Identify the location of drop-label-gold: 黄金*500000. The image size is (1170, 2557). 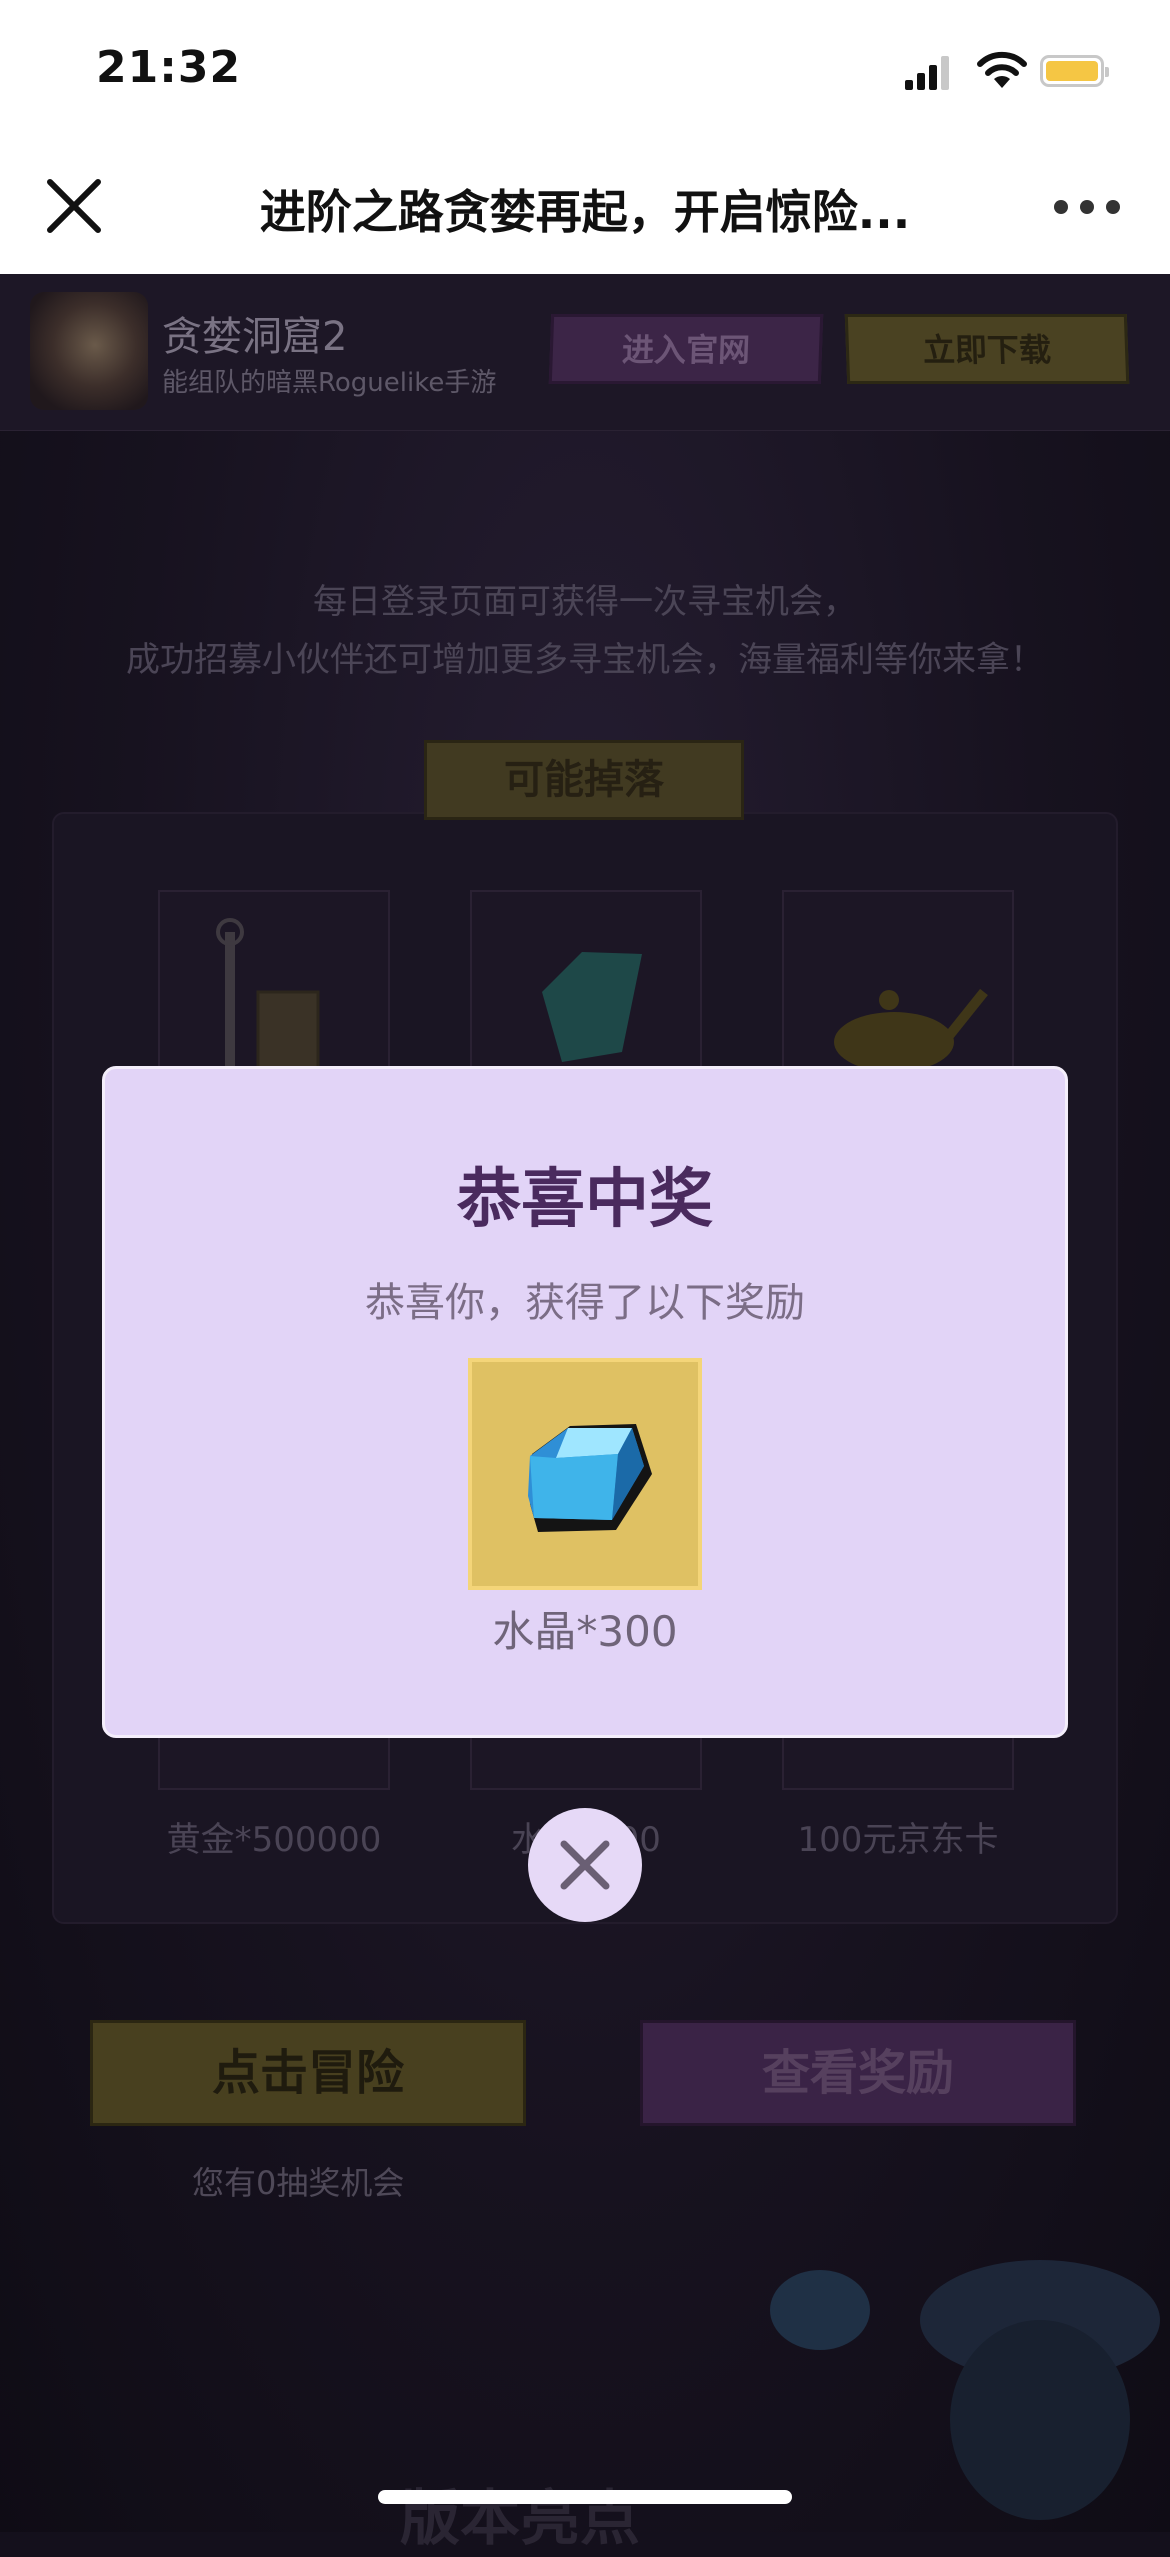
(274, 1840).